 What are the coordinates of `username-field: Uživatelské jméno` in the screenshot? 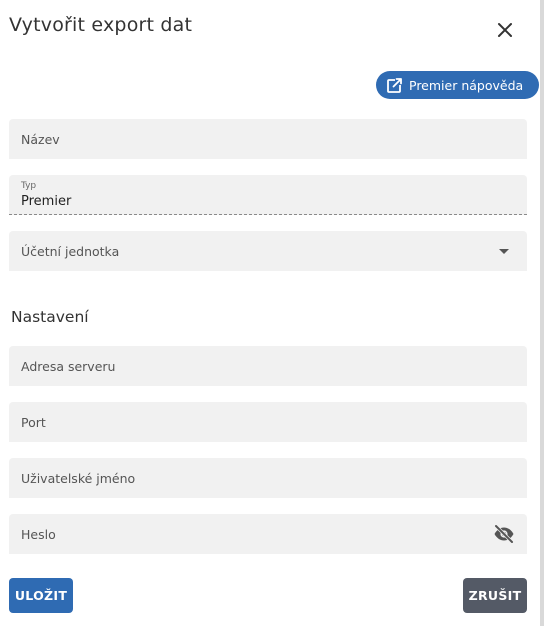 It's located at (268, 478).